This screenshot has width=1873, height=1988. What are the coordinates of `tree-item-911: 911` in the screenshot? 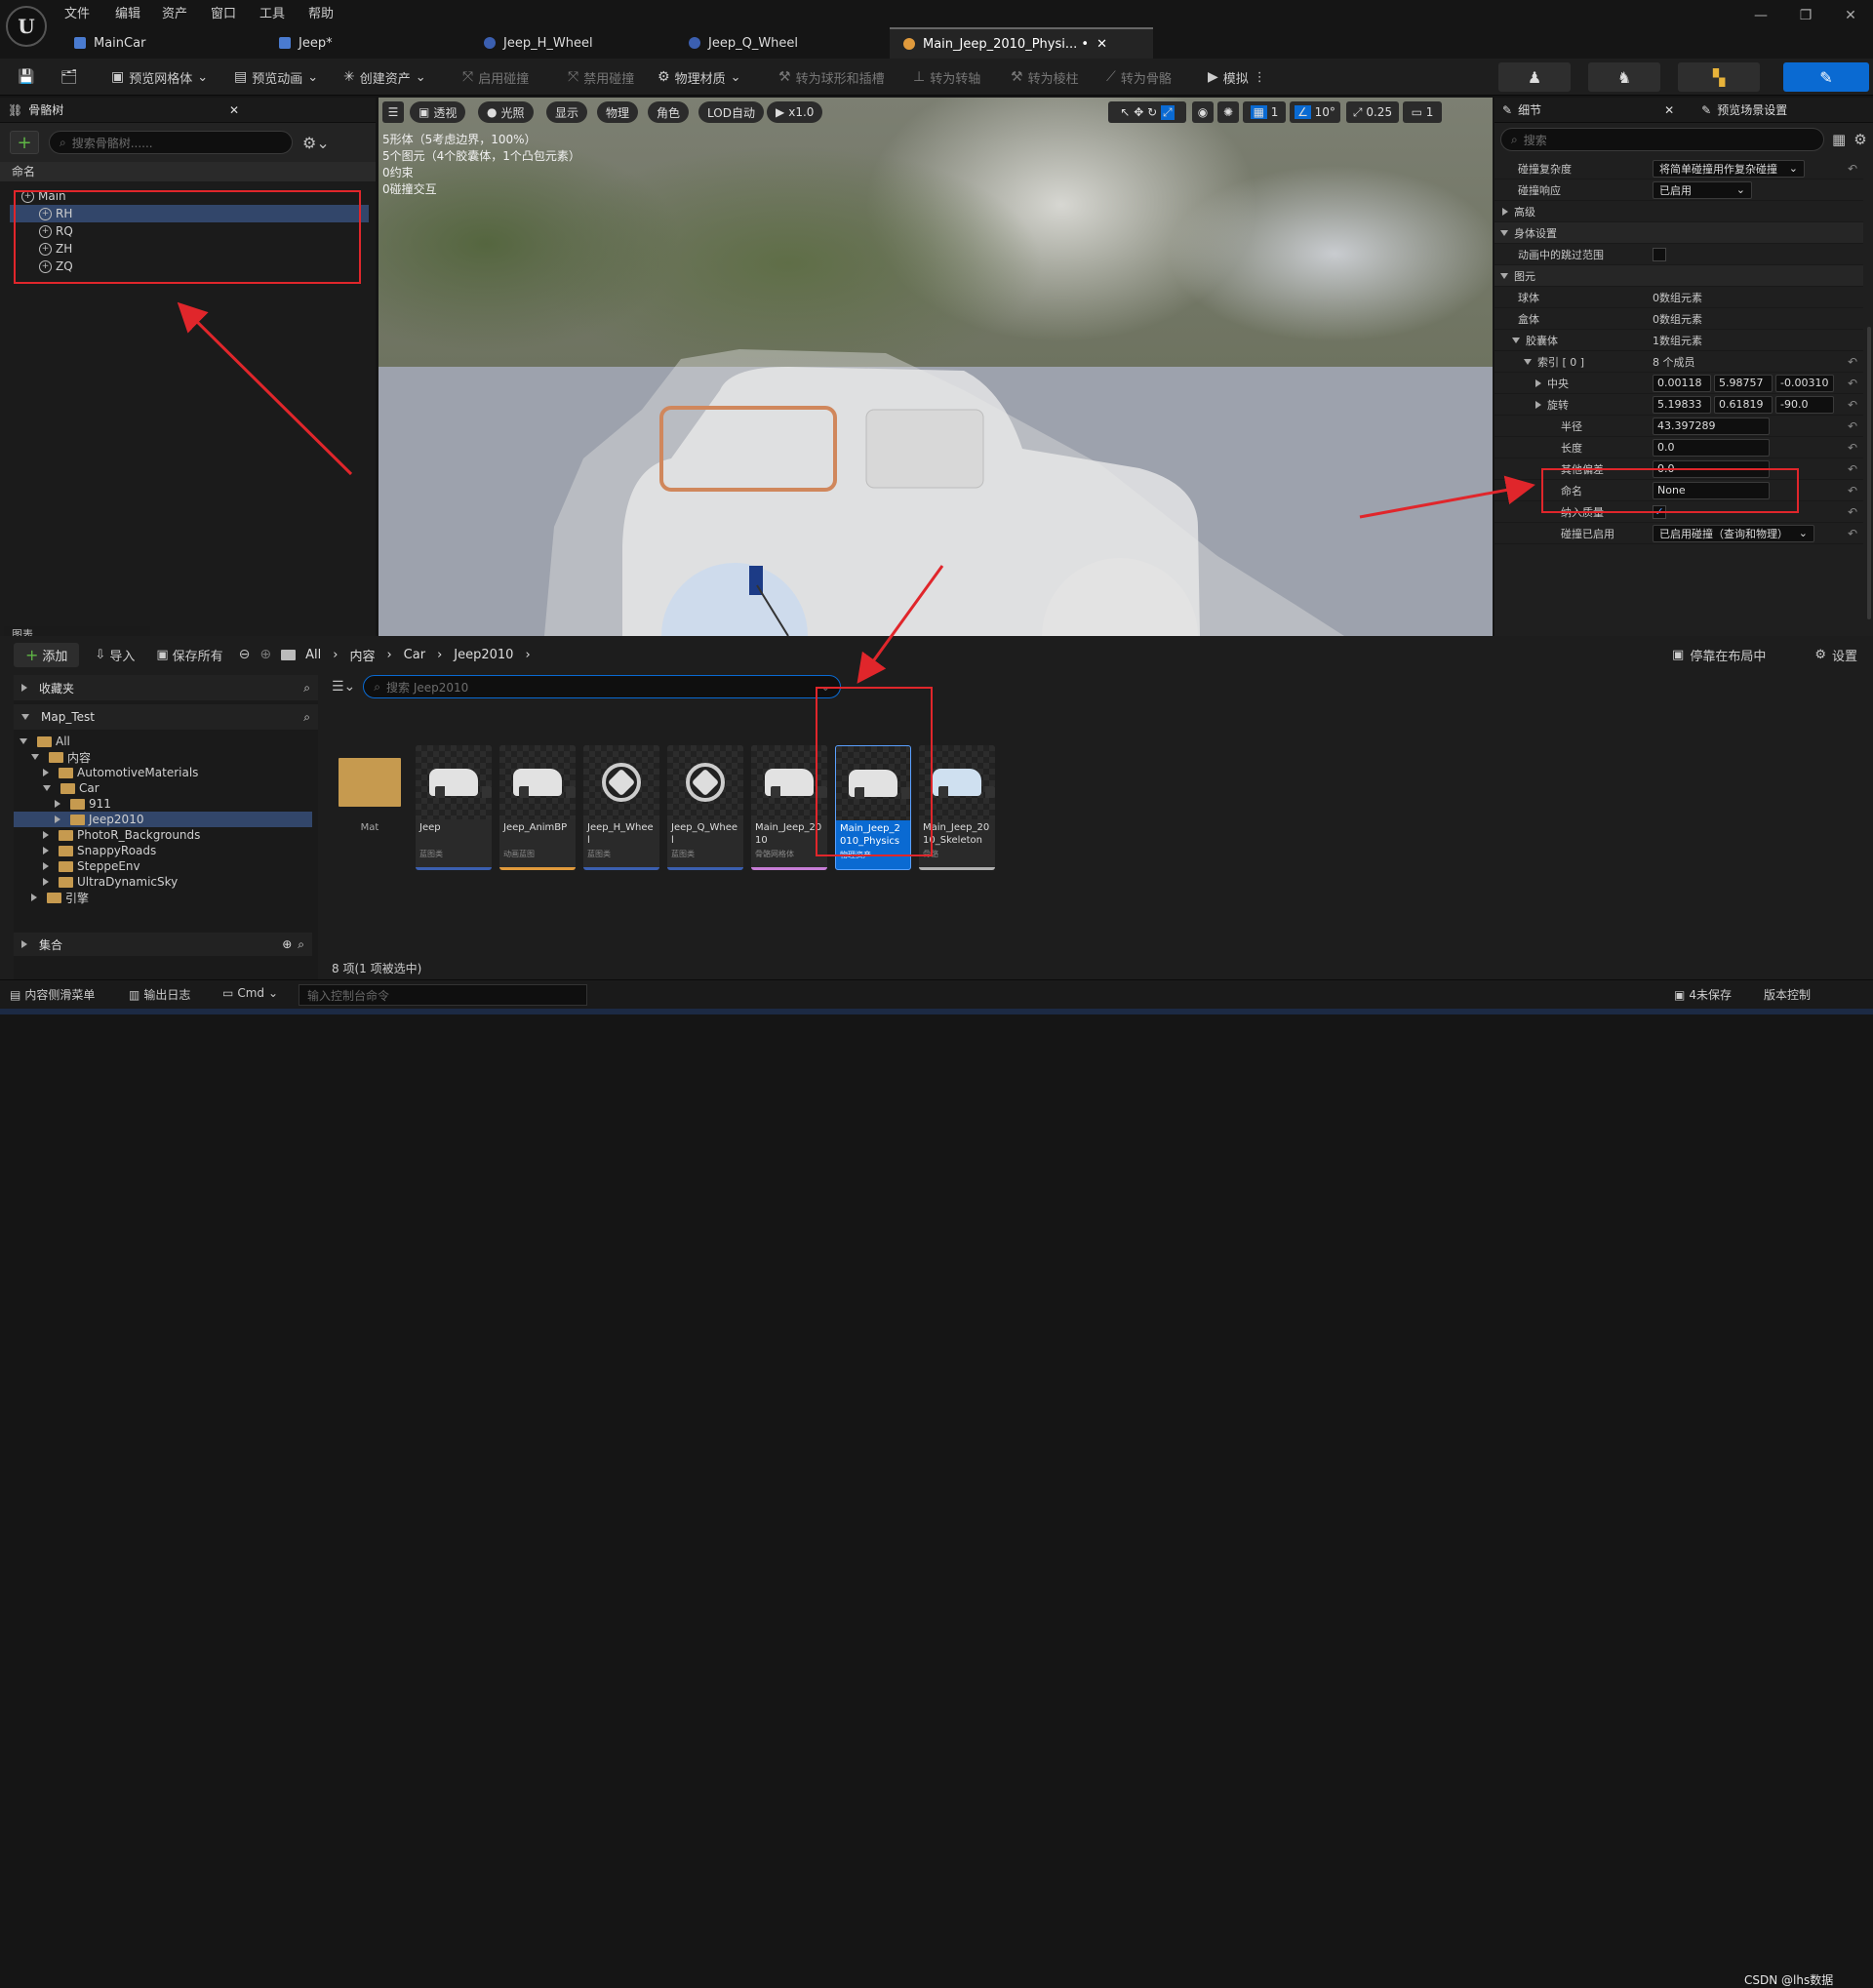 It's located at (83, 804).